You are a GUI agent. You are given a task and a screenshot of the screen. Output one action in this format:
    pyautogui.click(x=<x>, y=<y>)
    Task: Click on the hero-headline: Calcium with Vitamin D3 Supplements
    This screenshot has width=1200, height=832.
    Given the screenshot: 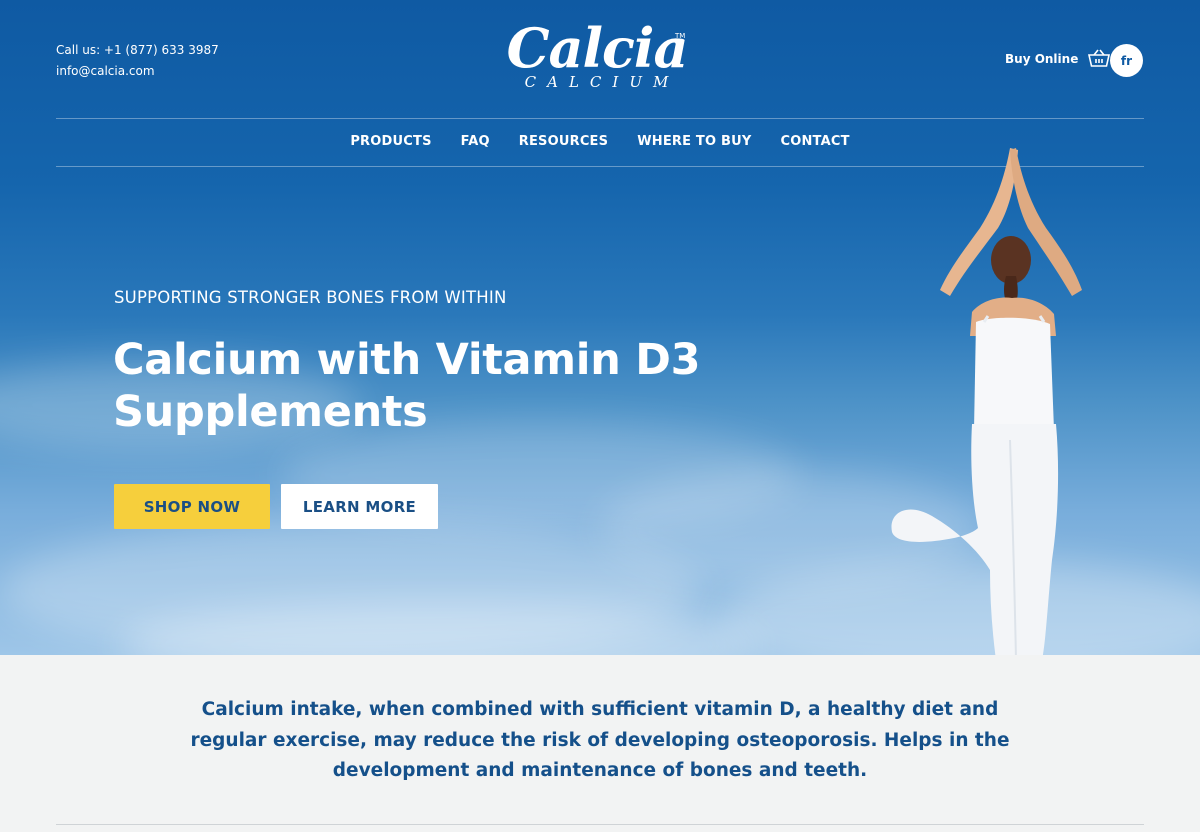 What is the action you would take?
    pyautogui.click(x=407, y=386)
    